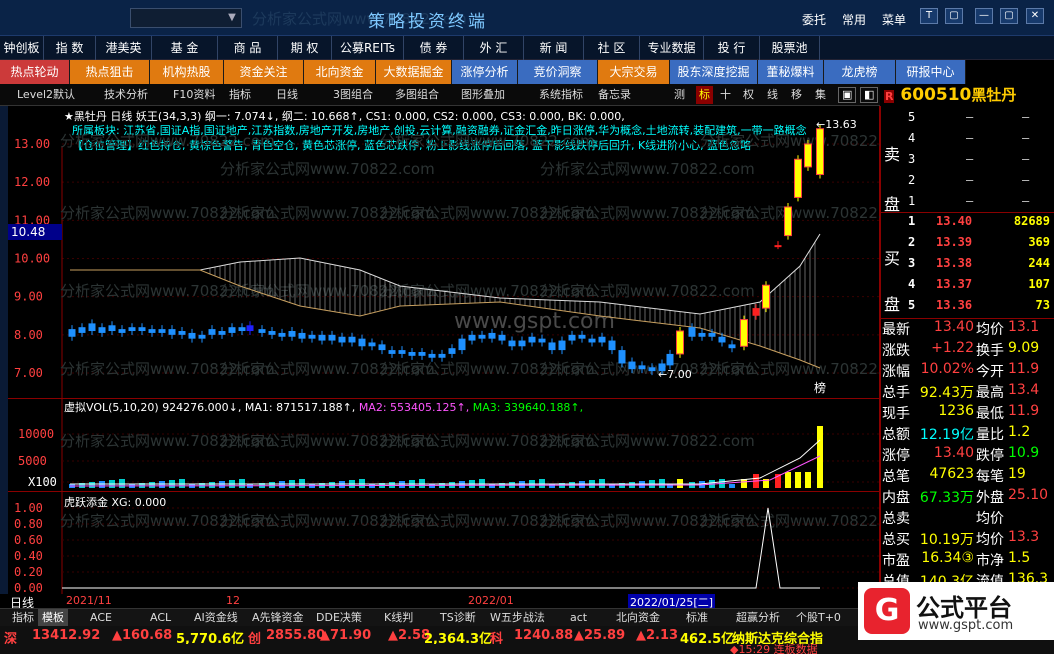 This screenshot has height=654, width=1054. Describe the element at coordinates (89, 600) in the screenshot. I see `date-tick: 2021/11` at that location.